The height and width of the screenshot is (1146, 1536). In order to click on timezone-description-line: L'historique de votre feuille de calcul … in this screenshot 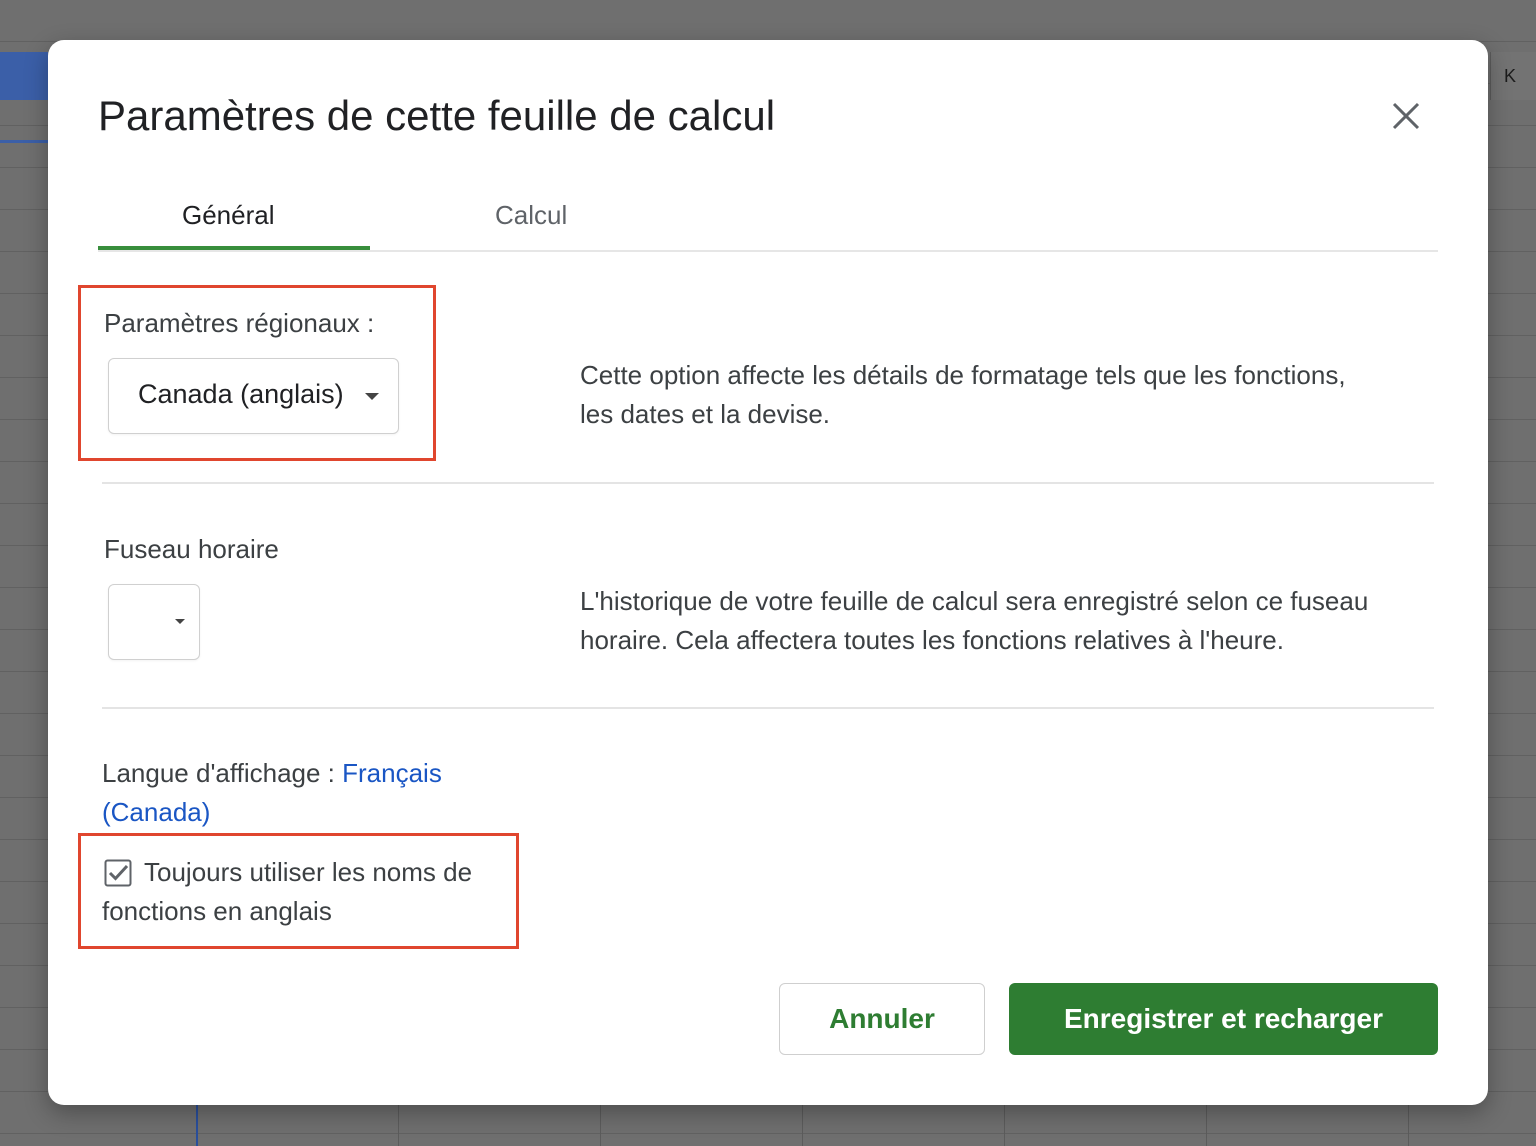, I will do `click(974, 601)`.